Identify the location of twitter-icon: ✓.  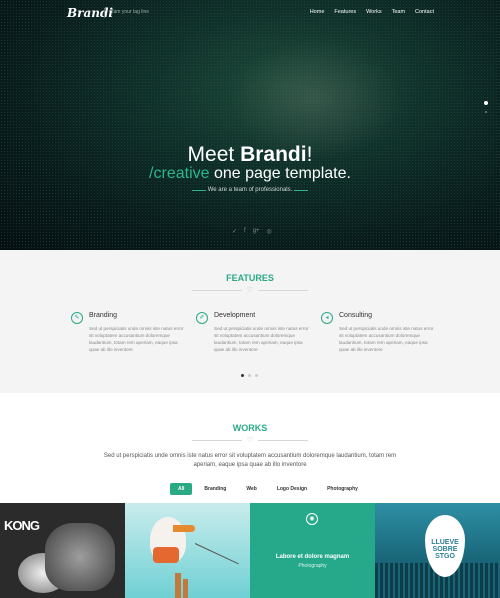
(234, 231).